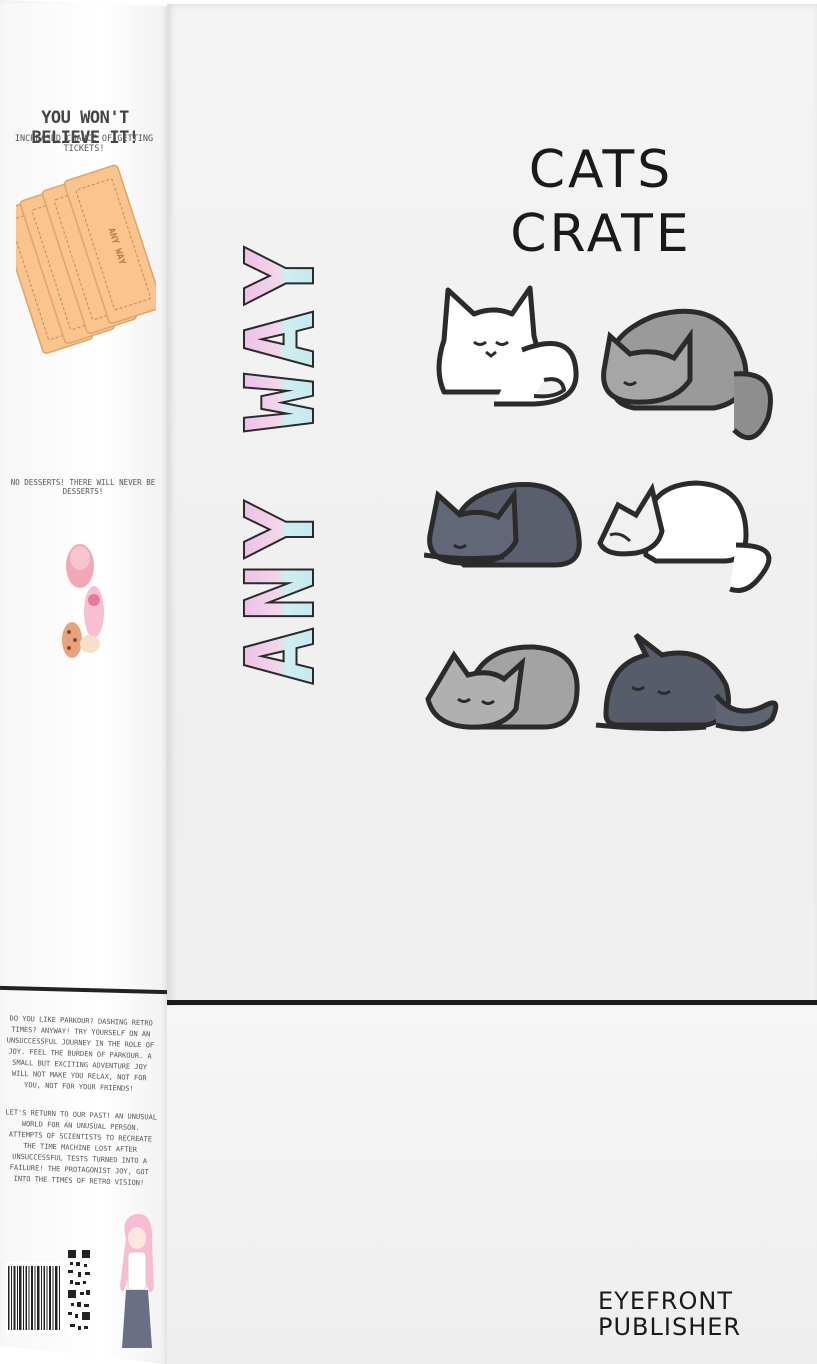 This screenshot has width=817, height=1364. I want to click on front-divider-line, so click(492, 1002).